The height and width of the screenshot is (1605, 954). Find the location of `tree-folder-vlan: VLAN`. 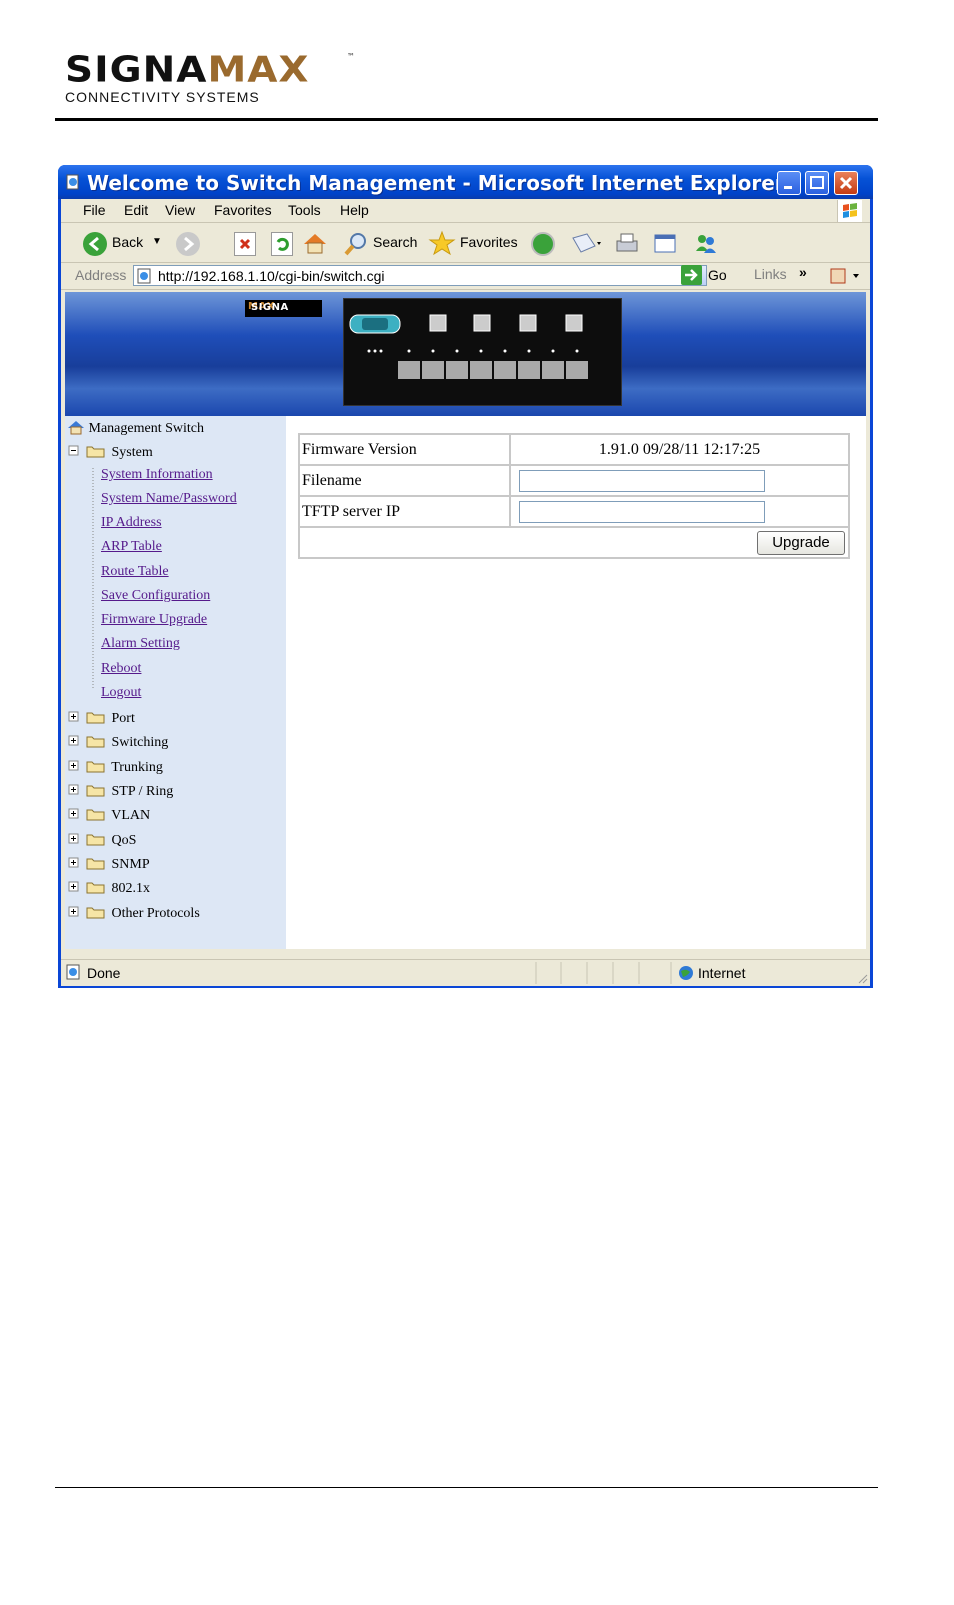

tree-folder-vlan: VLAN is located at coordinates (109, 817).